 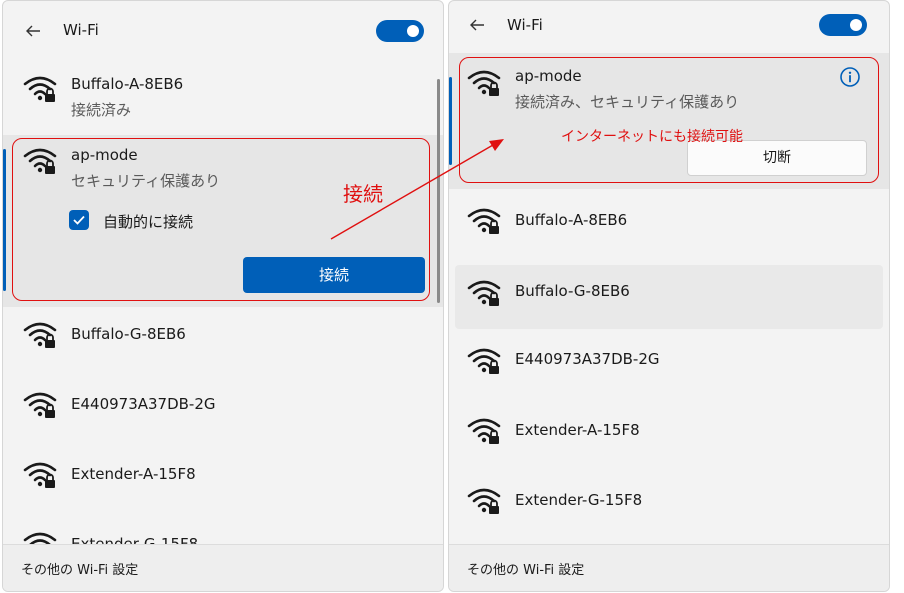 I want to click on annotation-arrow, so click(x=417, y=189).